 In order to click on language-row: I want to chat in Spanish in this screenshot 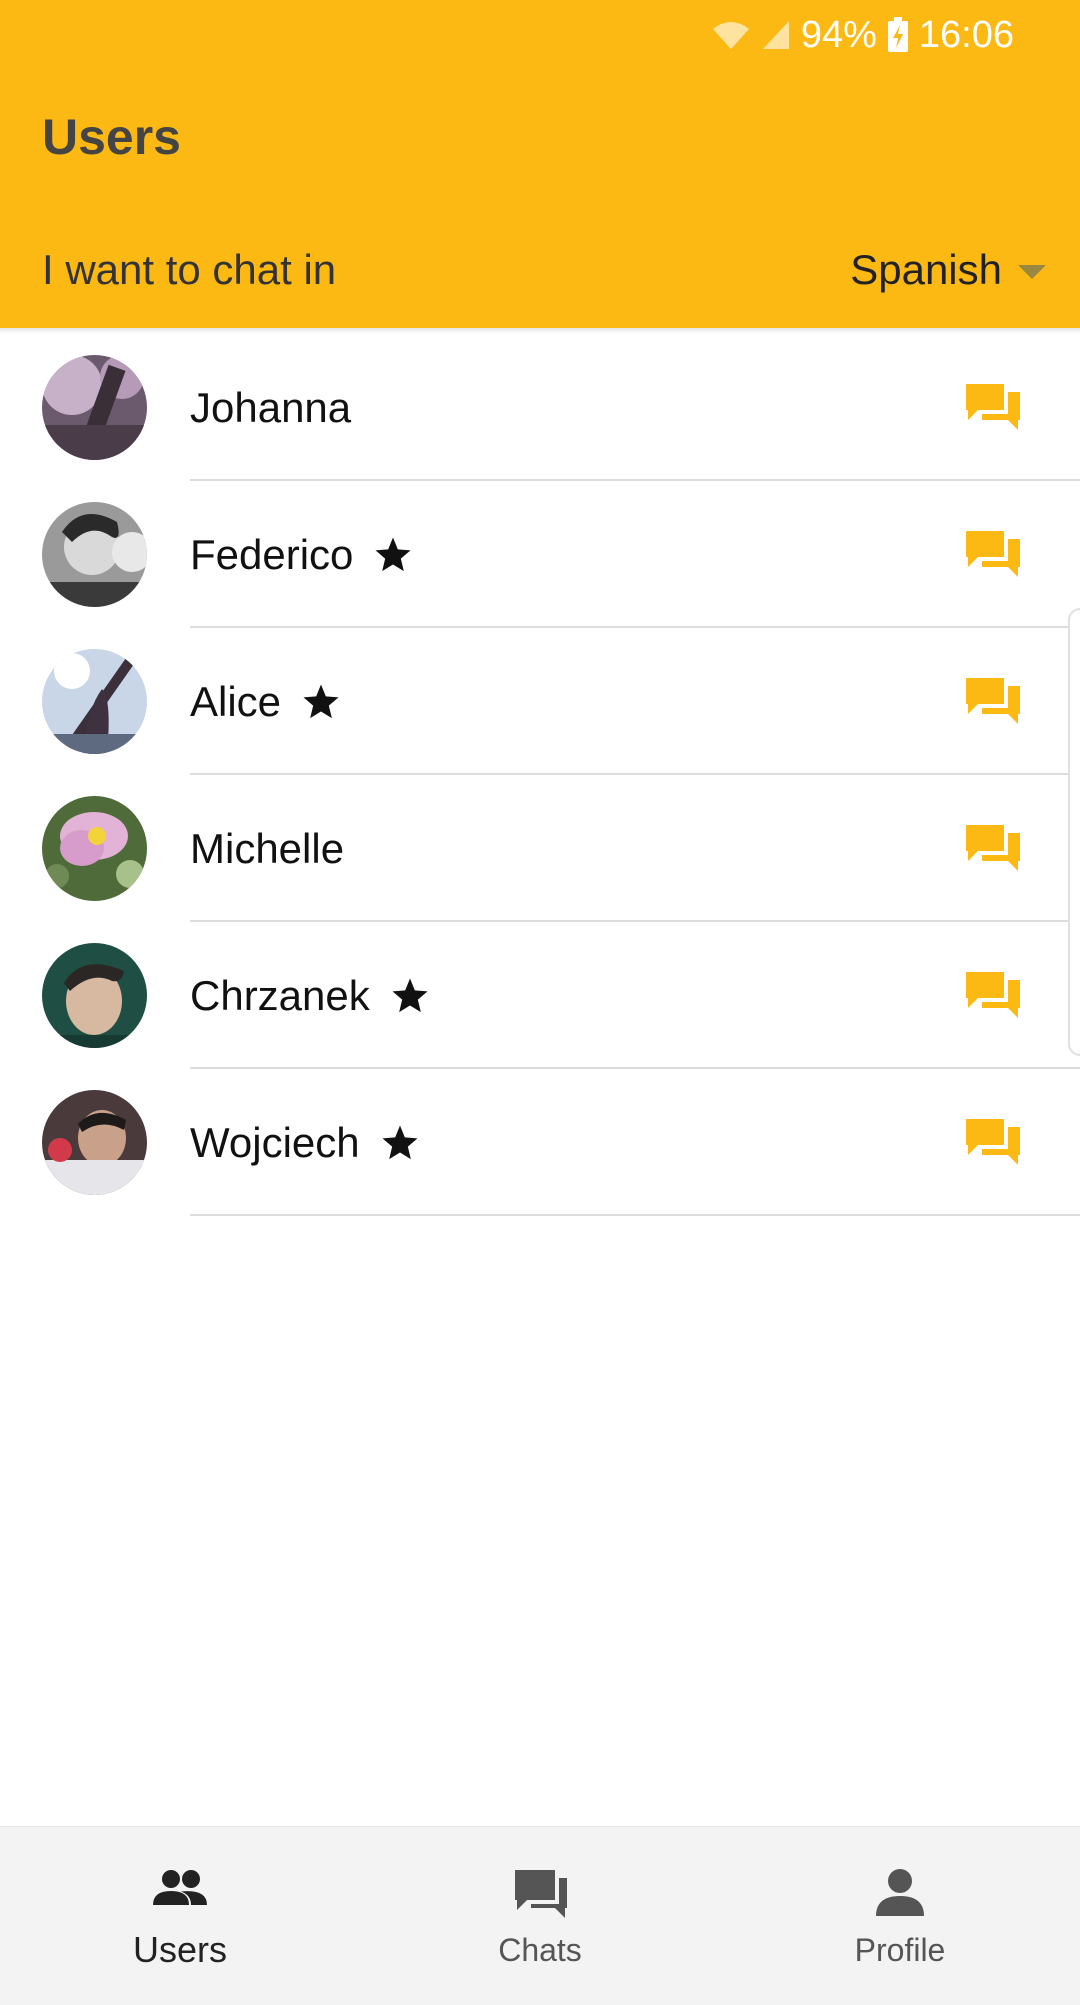, I will do `click(544, 270)`.